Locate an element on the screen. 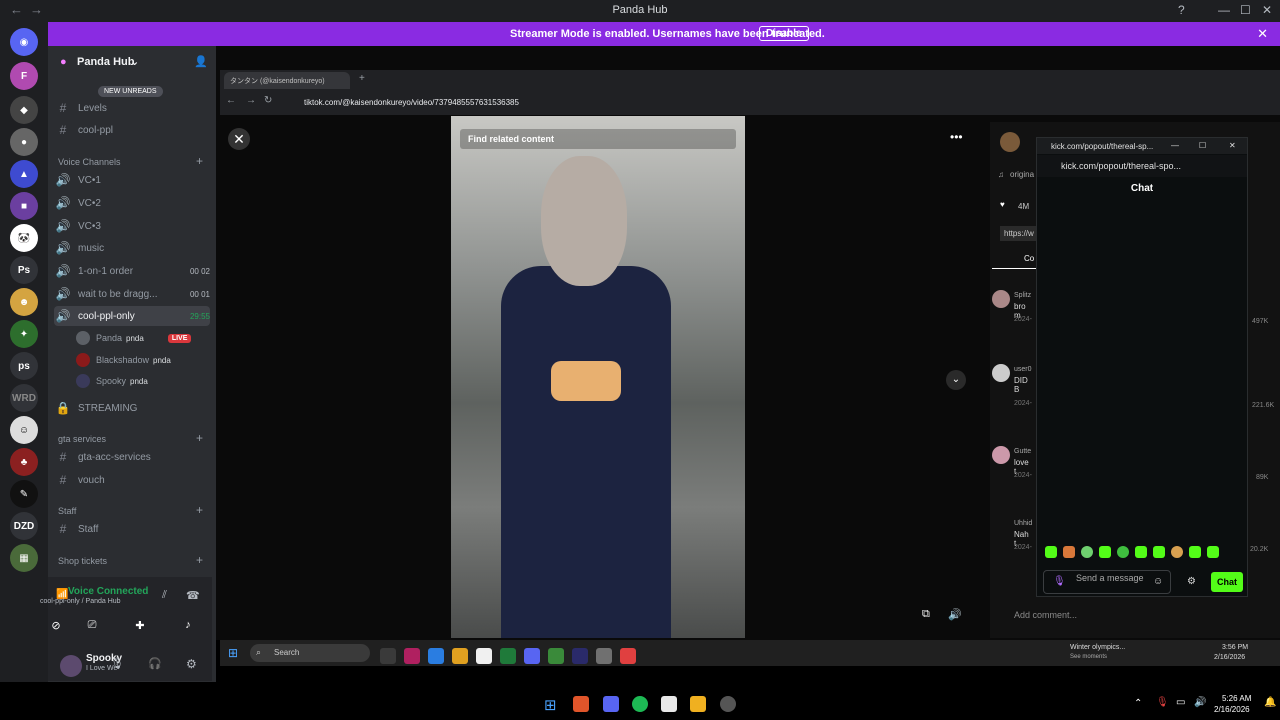  noise-suppression-icon: ⫽ is located at coordinates (164, 595).